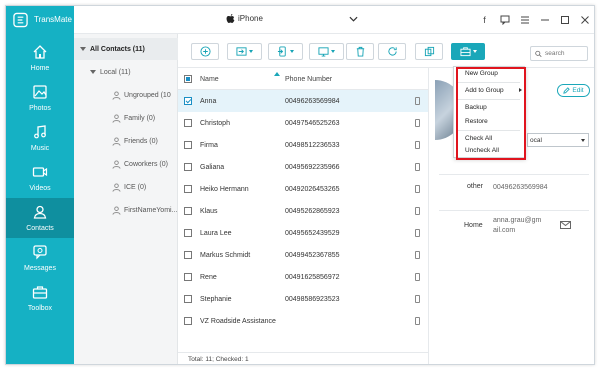 Image resolution: width=600 pixels, height=370 pixels. Describe the element at coordinates (534, 19) in the screenshot. I see `window-controls: f` at that location.